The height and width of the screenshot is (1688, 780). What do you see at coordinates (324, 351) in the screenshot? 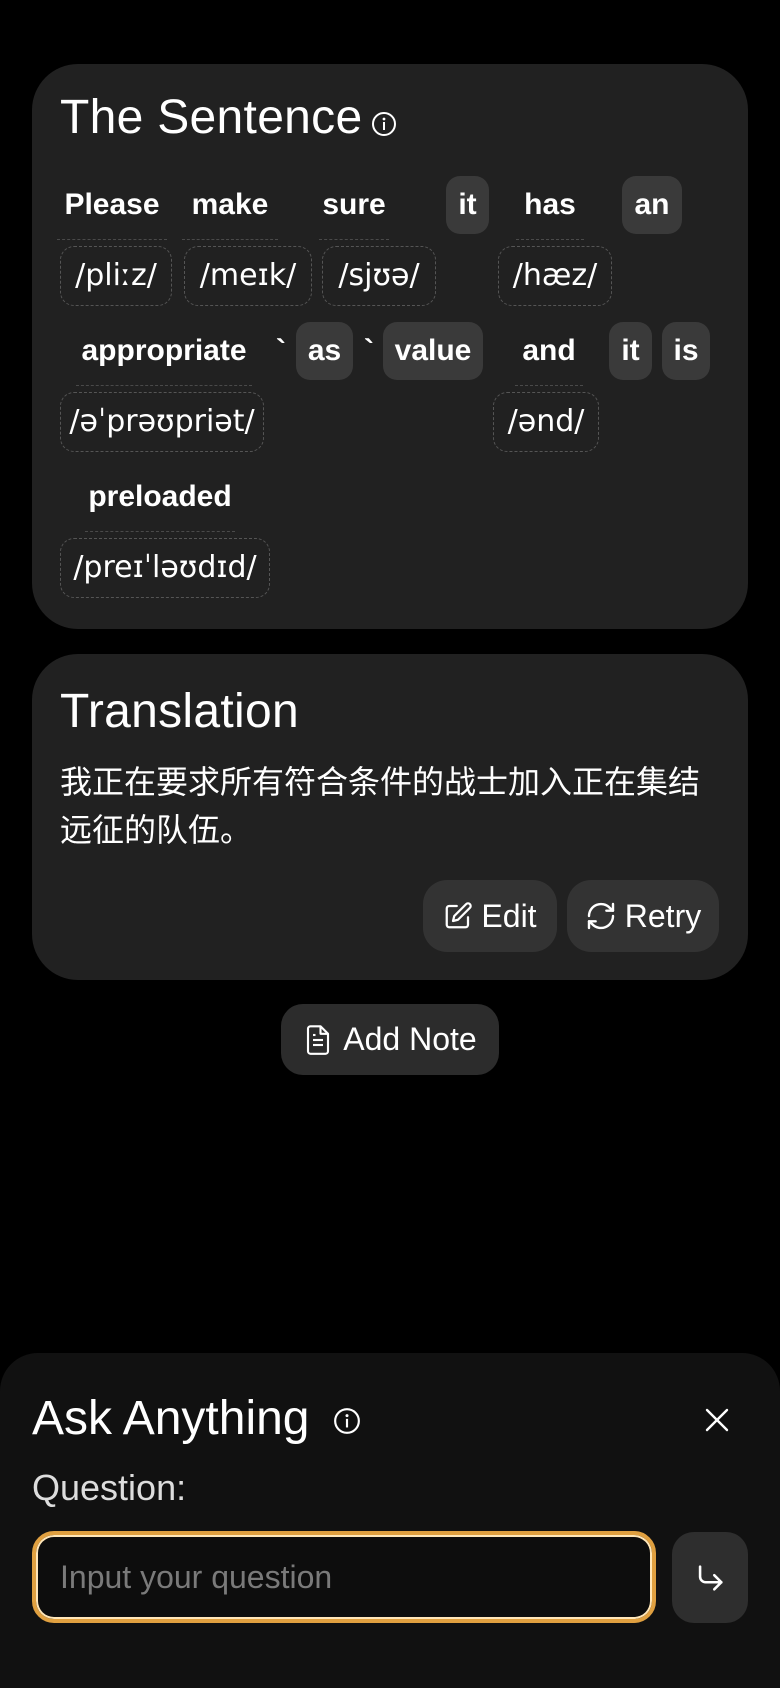
I see `word-as: as` at bounding box center [324, 351].